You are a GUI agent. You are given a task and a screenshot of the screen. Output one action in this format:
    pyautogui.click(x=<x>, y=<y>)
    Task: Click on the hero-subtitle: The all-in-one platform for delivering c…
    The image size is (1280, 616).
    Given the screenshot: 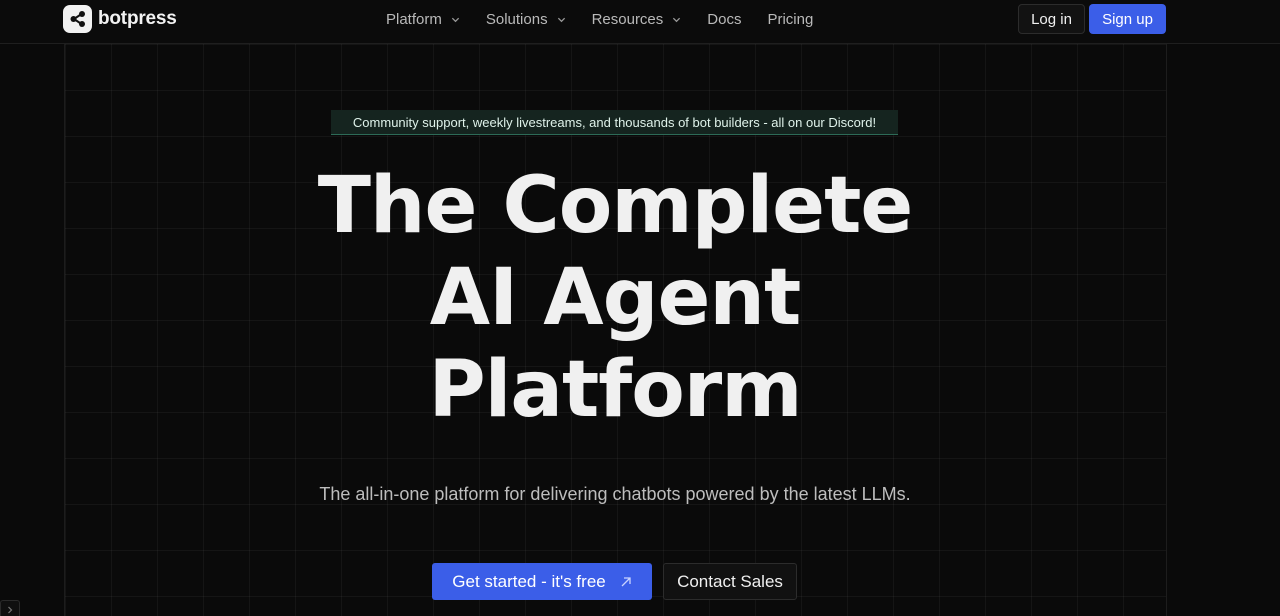 What is the action you would take?
    pyautogui.click(x=615, y=494)
    